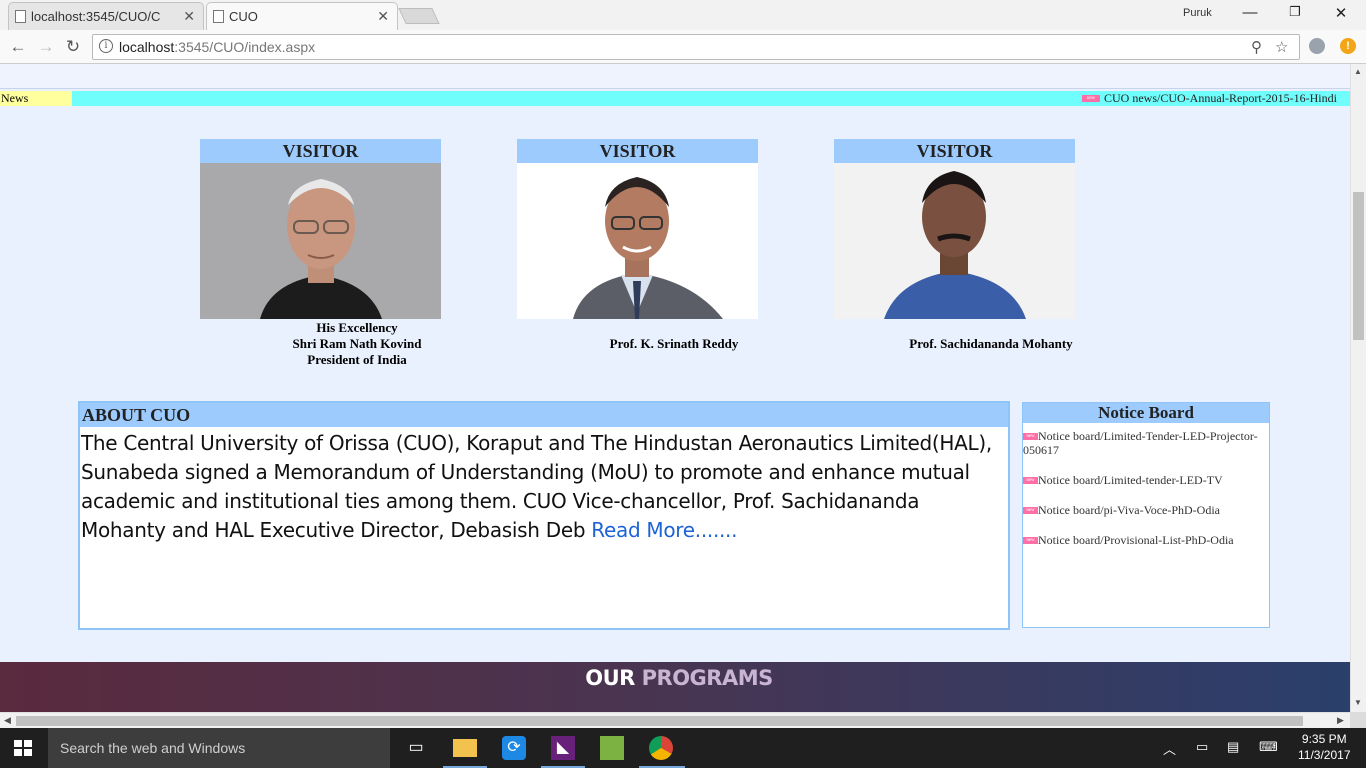 Image resolution: width=1366 pixels, height=768 pixels. What do you see at coordinates (96, 16) in the screenshot?
I see `tab-title: localhost:3545/CUO/Con` at bounding box center [96, 16].